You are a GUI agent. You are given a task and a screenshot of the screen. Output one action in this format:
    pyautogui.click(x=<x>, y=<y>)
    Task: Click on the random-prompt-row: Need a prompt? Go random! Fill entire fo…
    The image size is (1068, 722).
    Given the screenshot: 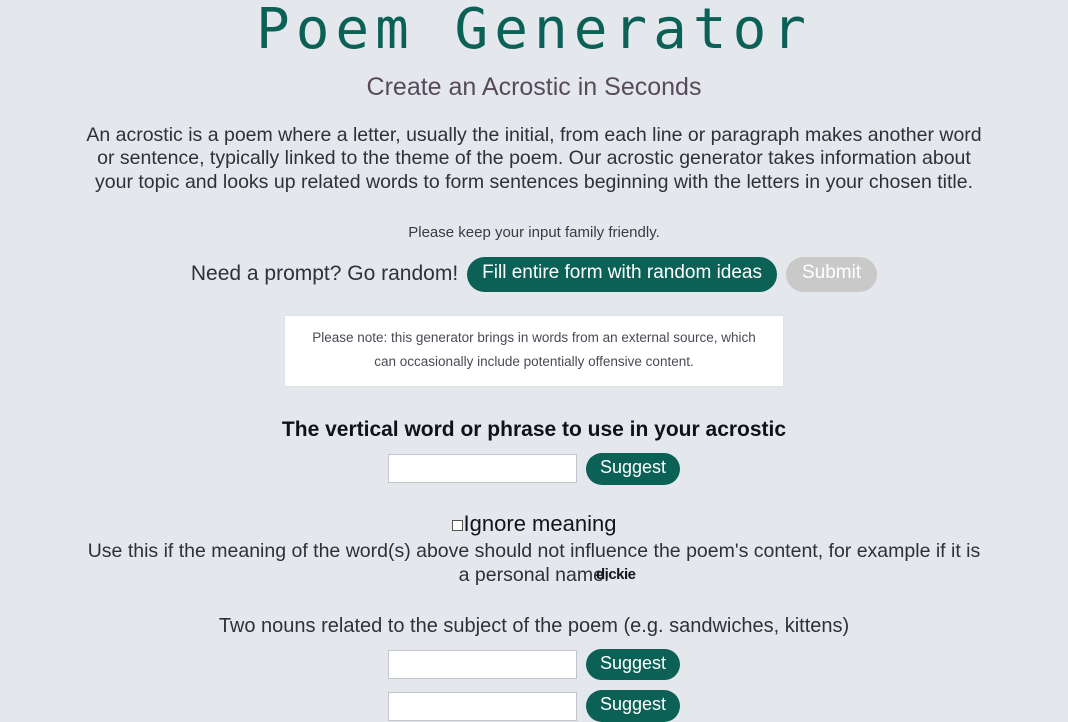 What is the action you would take?
    pyautogui.click(x=534, y=274)
    